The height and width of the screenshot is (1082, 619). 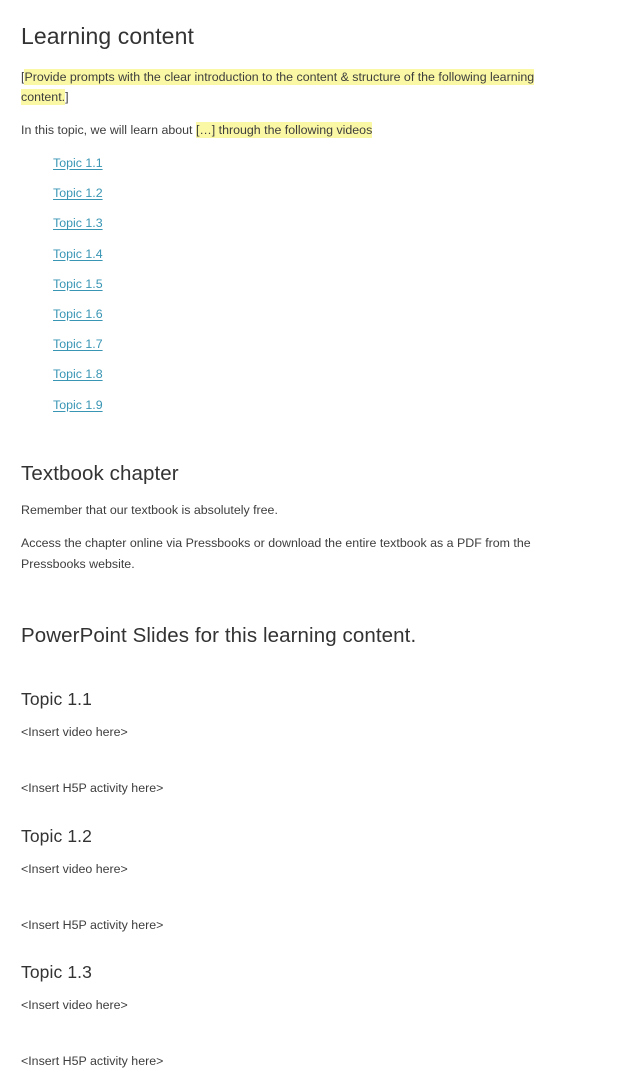 What do you see at coordinates (74, 732) in the screenshot?
I see `video-placeholder-1-1: <Insert video here>` at bounding box center [74, 732].